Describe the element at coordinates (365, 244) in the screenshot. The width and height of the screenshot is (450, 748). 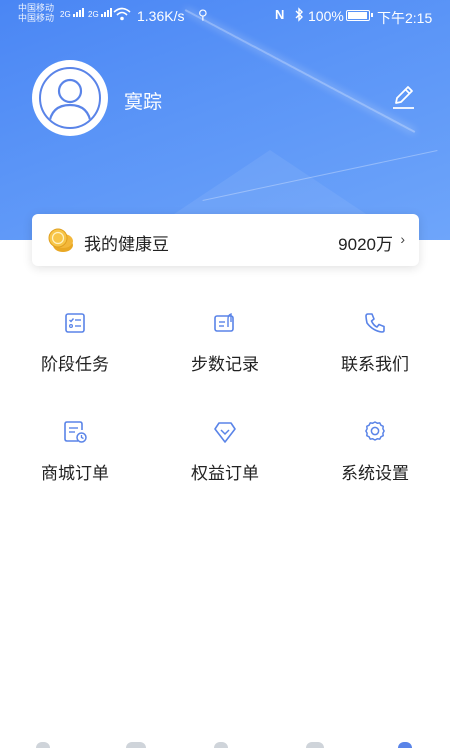
I see `health-beans-value: 9020万` at that location.